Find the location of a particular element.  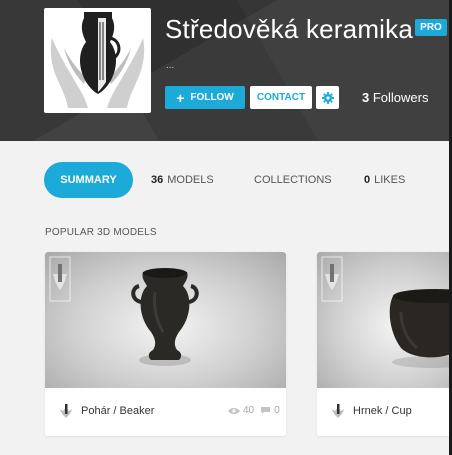

comments-count: 0 is located at coordinates (277, 410).